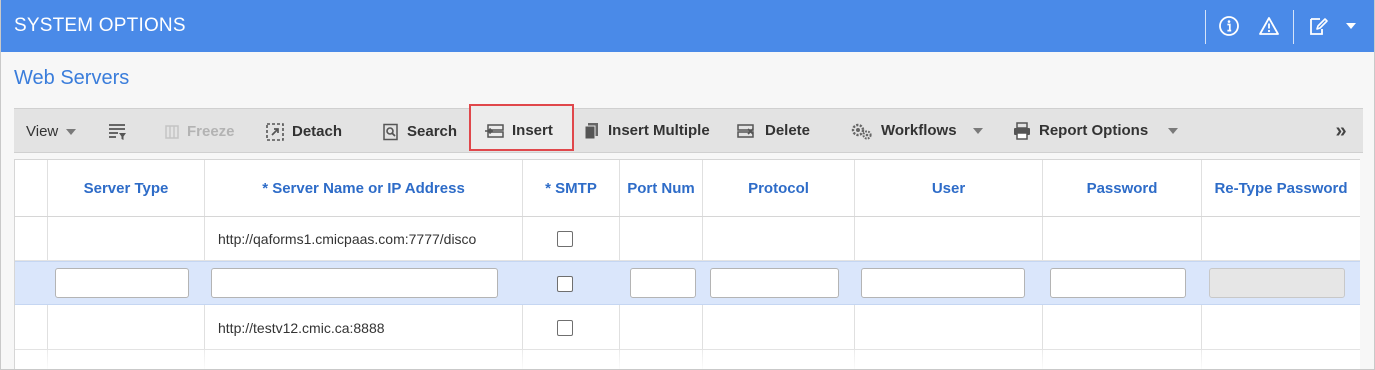 Image resolution: width=1375 pixels, height=370 pixels. What do you see at coordinates (1118, 283) in the screenshot?
I see `password-input` at bounding box center [1118, 283].